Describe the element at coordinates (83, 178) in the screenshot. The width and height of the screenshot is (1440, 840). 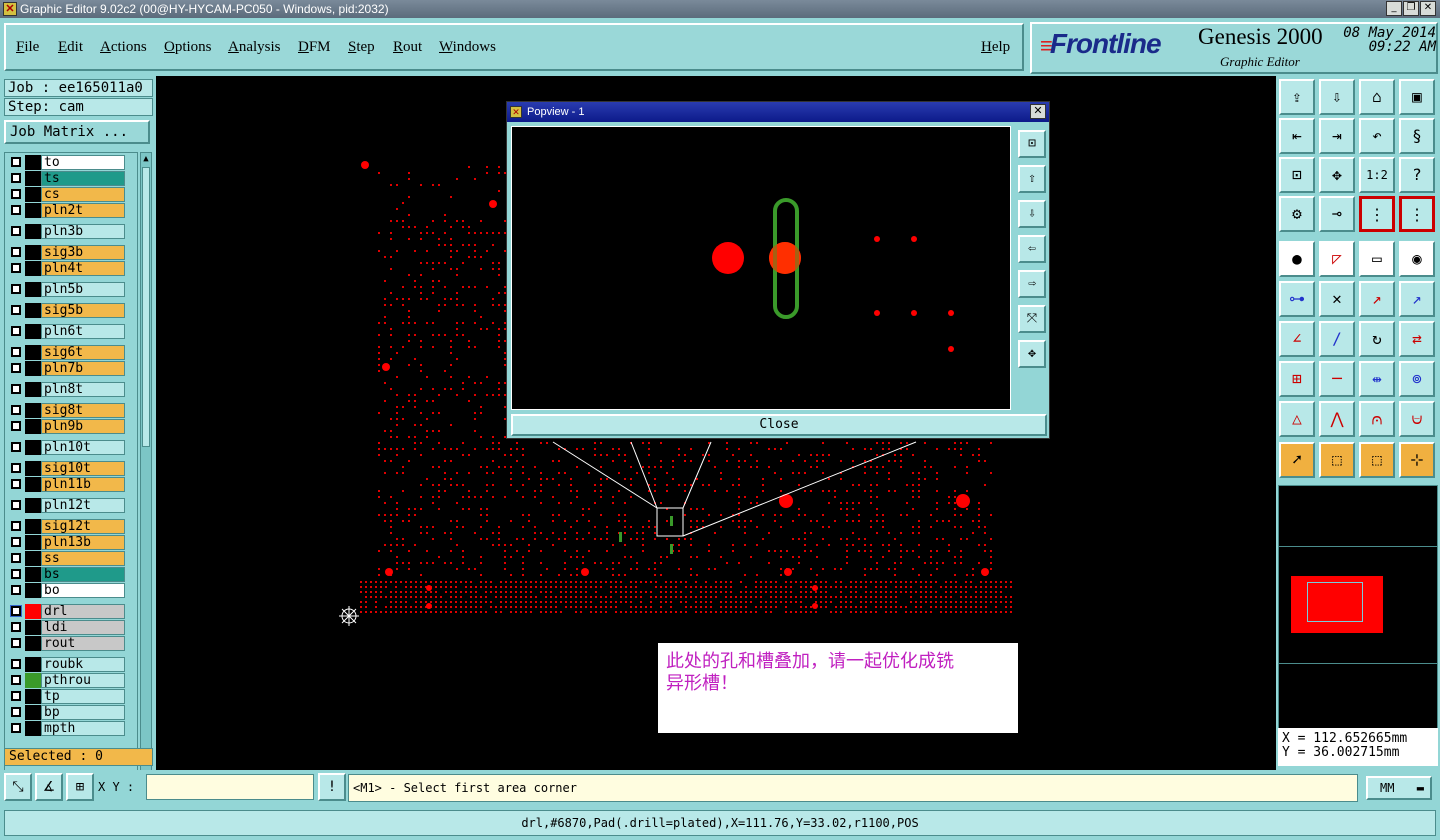
I see `layer-name: ts` at that location.